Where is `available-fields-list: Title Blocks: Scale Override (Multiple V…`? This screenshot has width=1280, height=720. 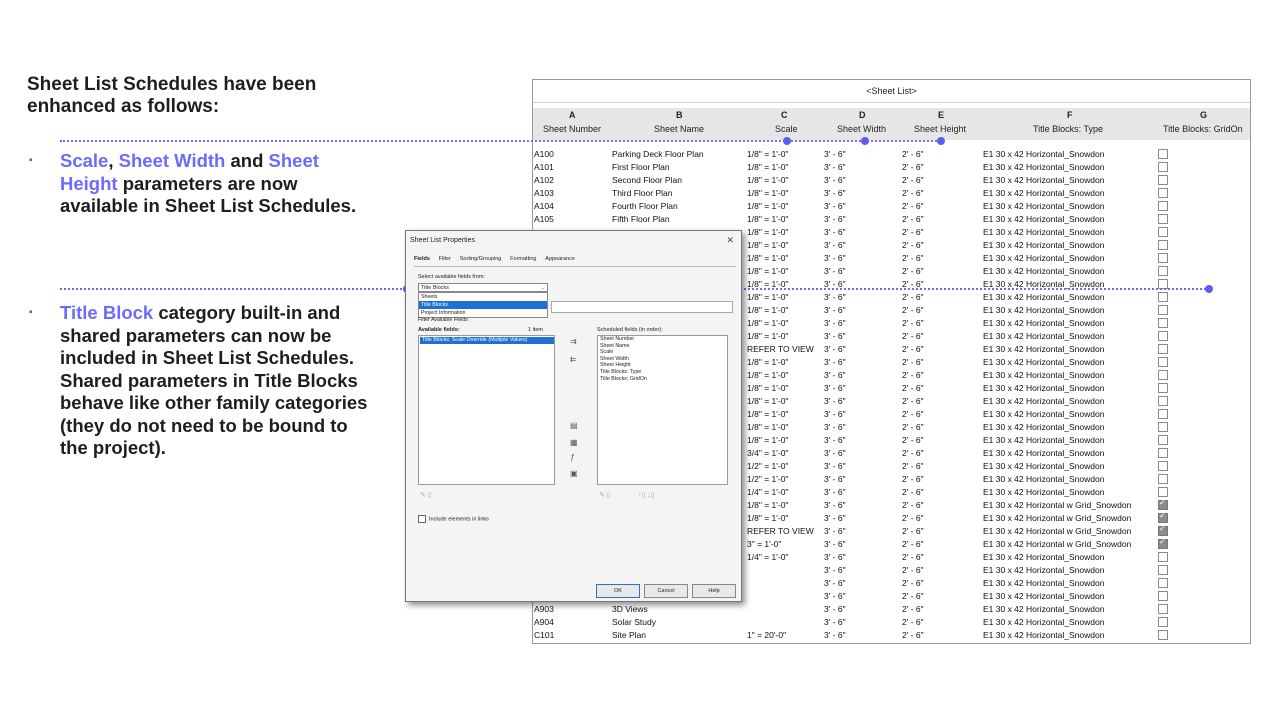
available-fields-list: Title Blocks: Scale Override (Multiple V… is located at coordinates (486, 410).